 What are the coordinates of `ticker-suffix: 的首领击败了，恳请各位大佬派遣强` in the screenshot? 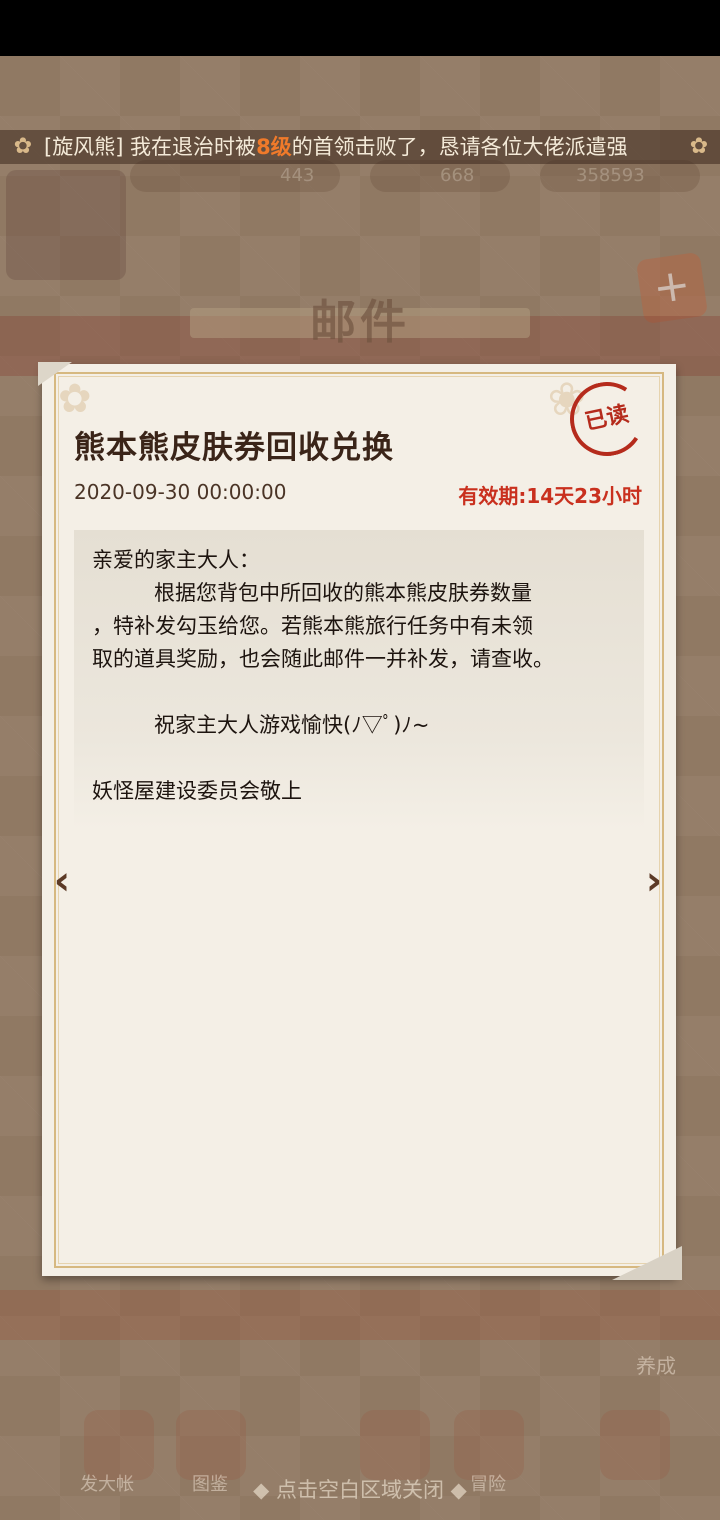 It's located at (459, 147).